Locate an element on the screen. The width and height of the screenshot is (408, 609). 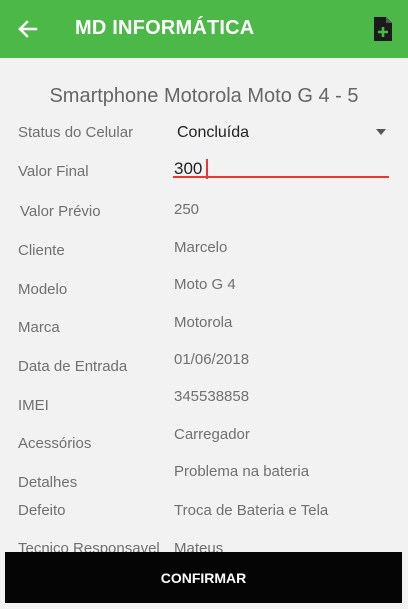
detail-label: Detalhes is located at coordinates (48, 482).